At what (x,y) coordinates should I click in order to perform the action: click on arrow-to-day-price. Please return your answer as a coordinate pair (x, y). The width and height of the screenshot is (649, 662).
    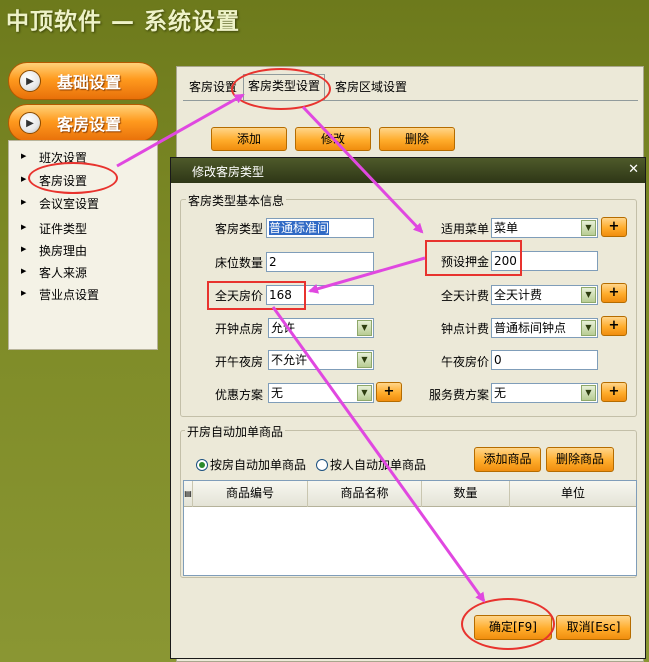
    Looking at the image, I should click on (367, 275).